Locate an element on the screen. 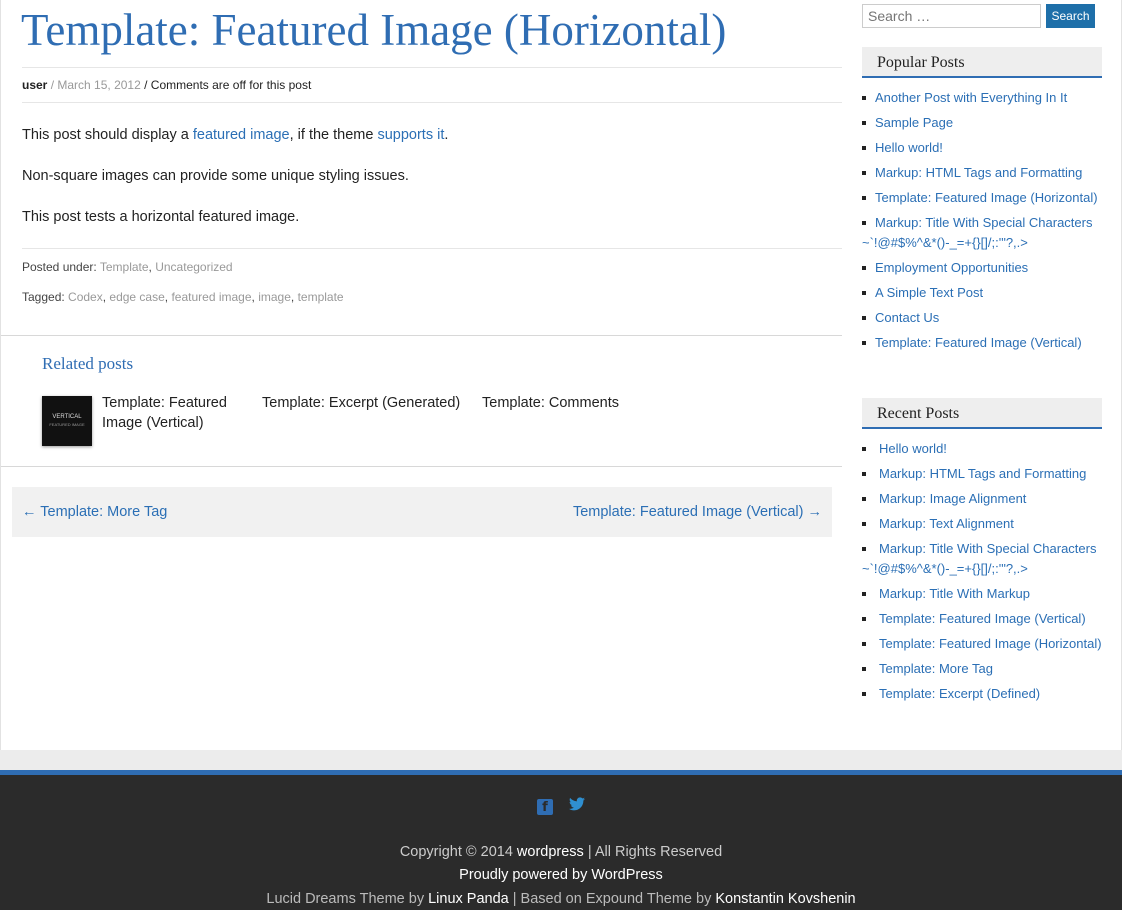 Image resolution: width=1122 pixels, height=910 pixels. tag-link-featured-image: featured image is located at coordinates (211, 297).